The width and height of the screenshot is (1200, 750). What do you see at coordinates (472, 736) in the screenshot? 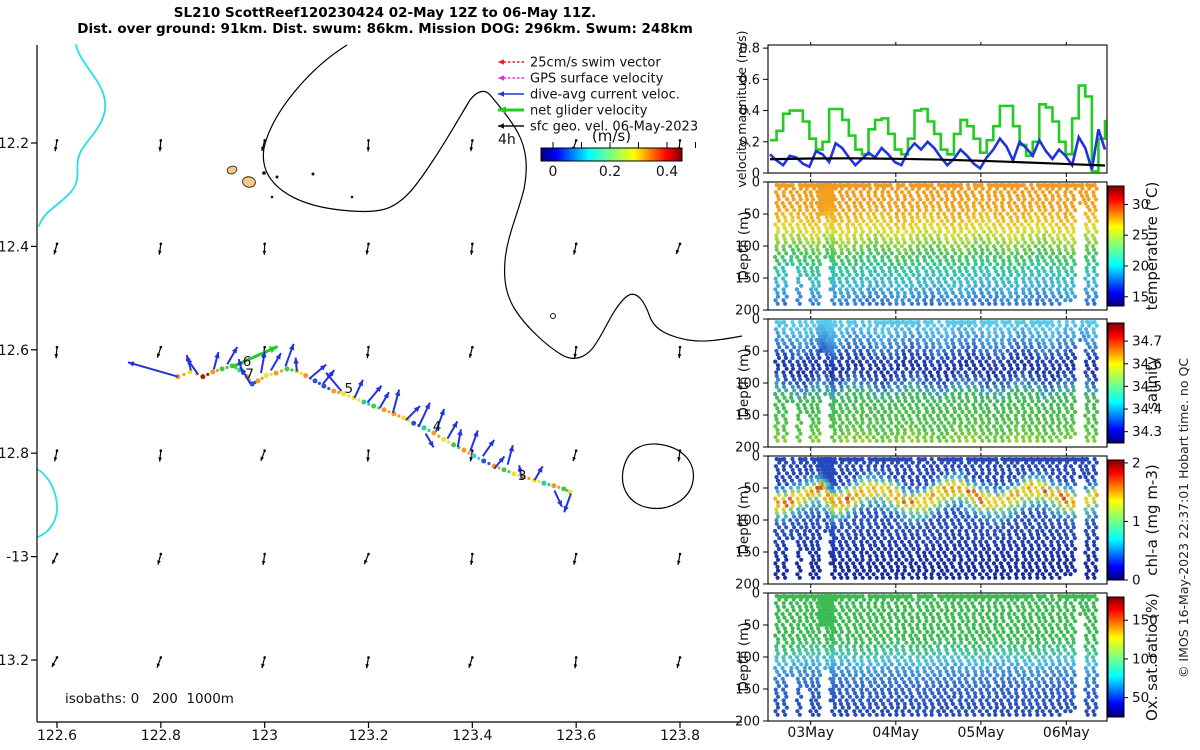
I see `svg-text: 123.4` at bounding box center [472, 736].